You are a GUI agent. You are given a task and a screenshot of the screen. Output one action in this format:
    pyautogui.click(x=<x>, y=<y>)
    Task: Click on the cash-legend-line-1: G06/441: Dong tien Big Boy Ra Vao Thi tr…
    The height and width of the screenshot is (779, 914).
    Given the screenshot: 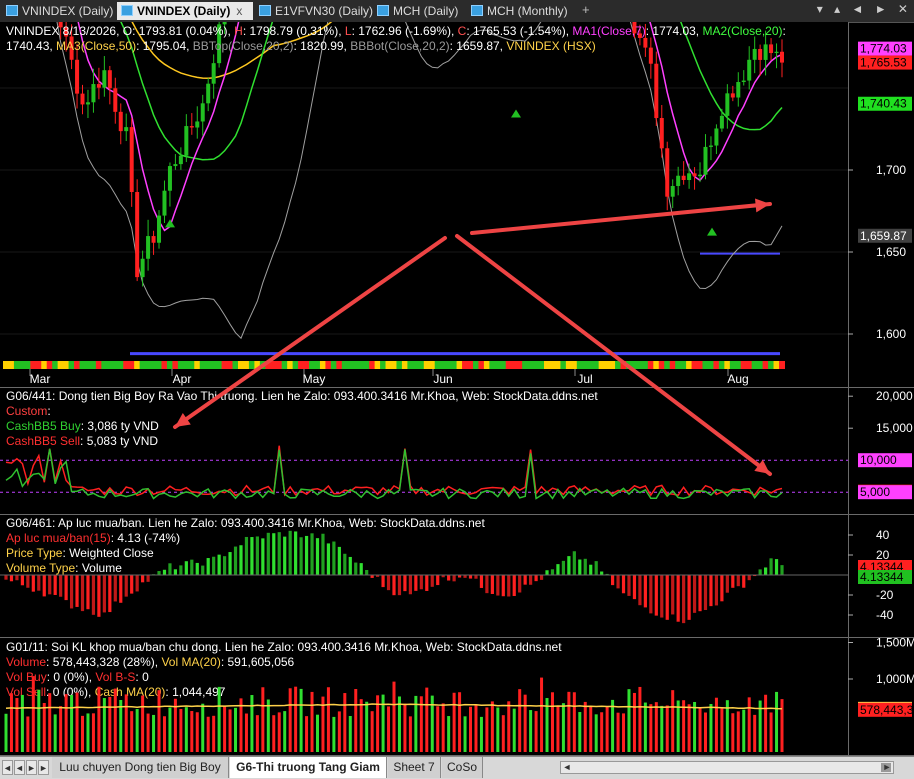 What is the action you would take?
    pyautogui.click(x=302, y=396)
    